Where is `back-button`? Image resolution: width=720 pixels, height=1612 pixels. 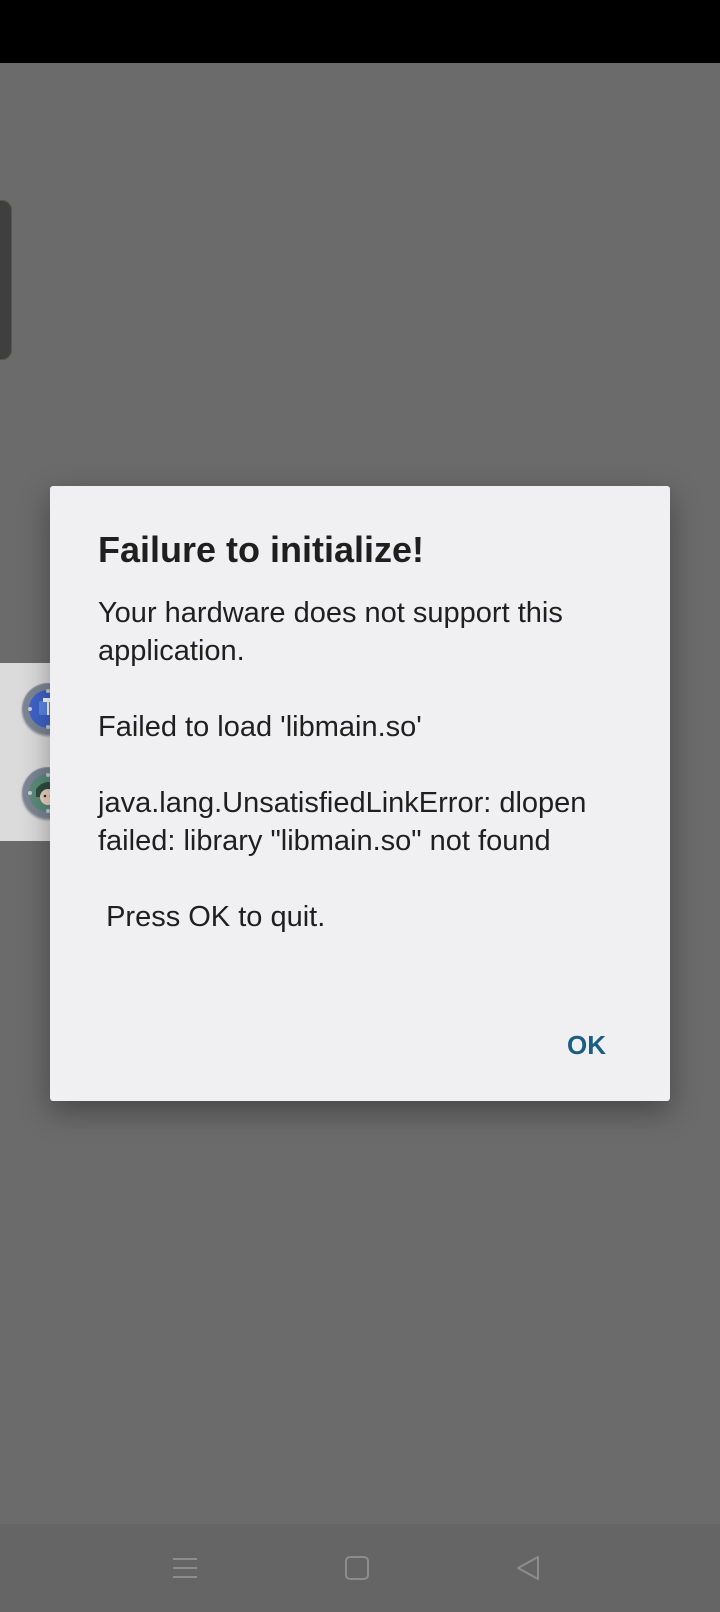
back-button is located at coordinates (528, 1568).